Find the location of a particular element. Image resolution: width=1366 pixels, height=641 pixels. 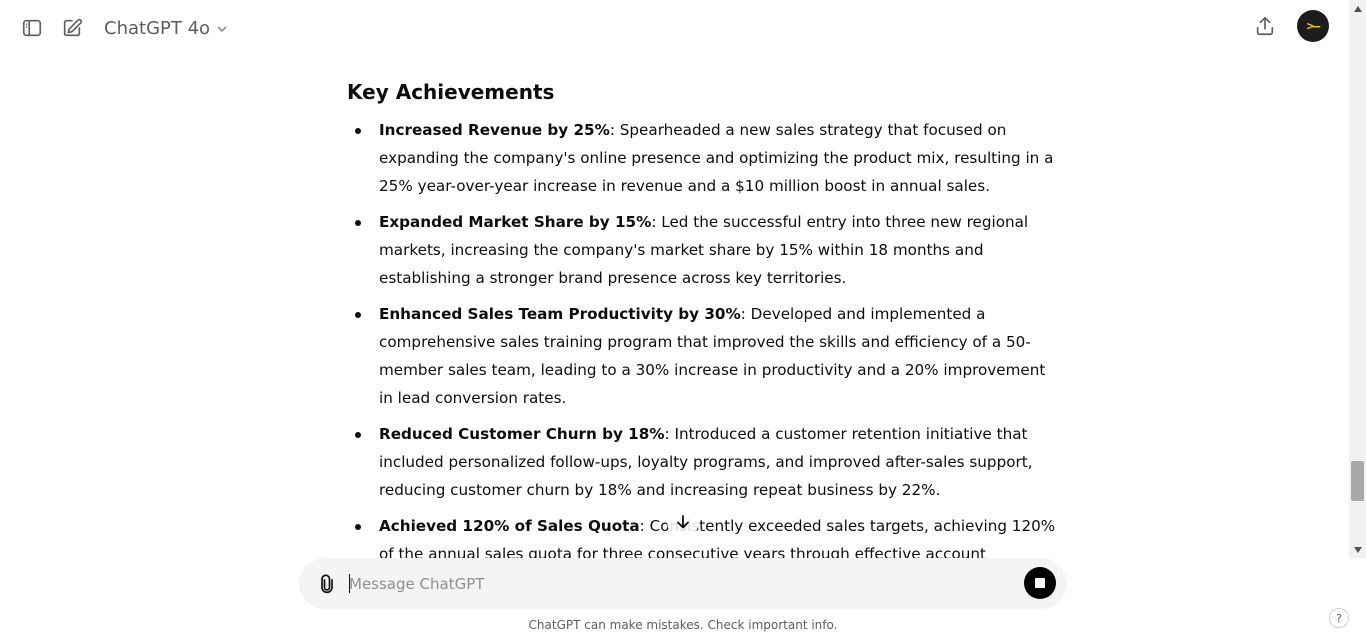

paperclip-icon is located at coordinates (327, 584).